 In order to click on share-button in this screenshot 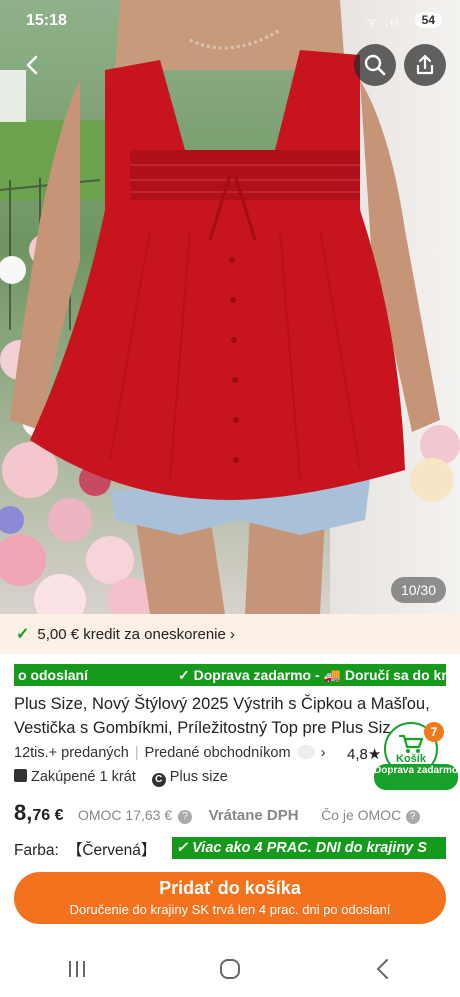, I will do `click(425, 65)`.